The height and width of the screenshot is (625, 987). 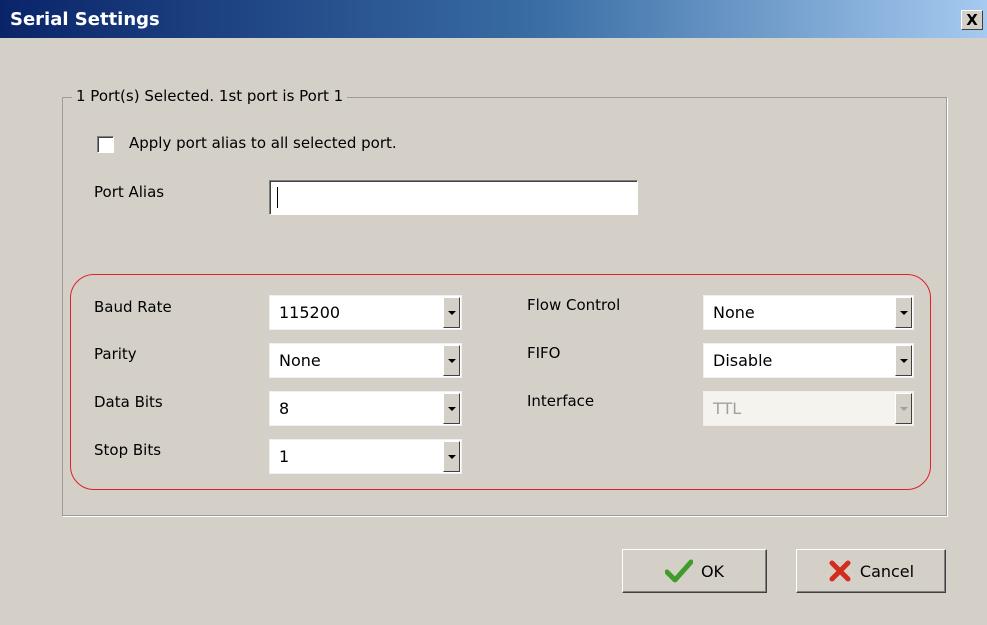 What do you see at coordinates (277, 197) in the screenshot?
I see `text-caret` at bounding box center [277, 197].